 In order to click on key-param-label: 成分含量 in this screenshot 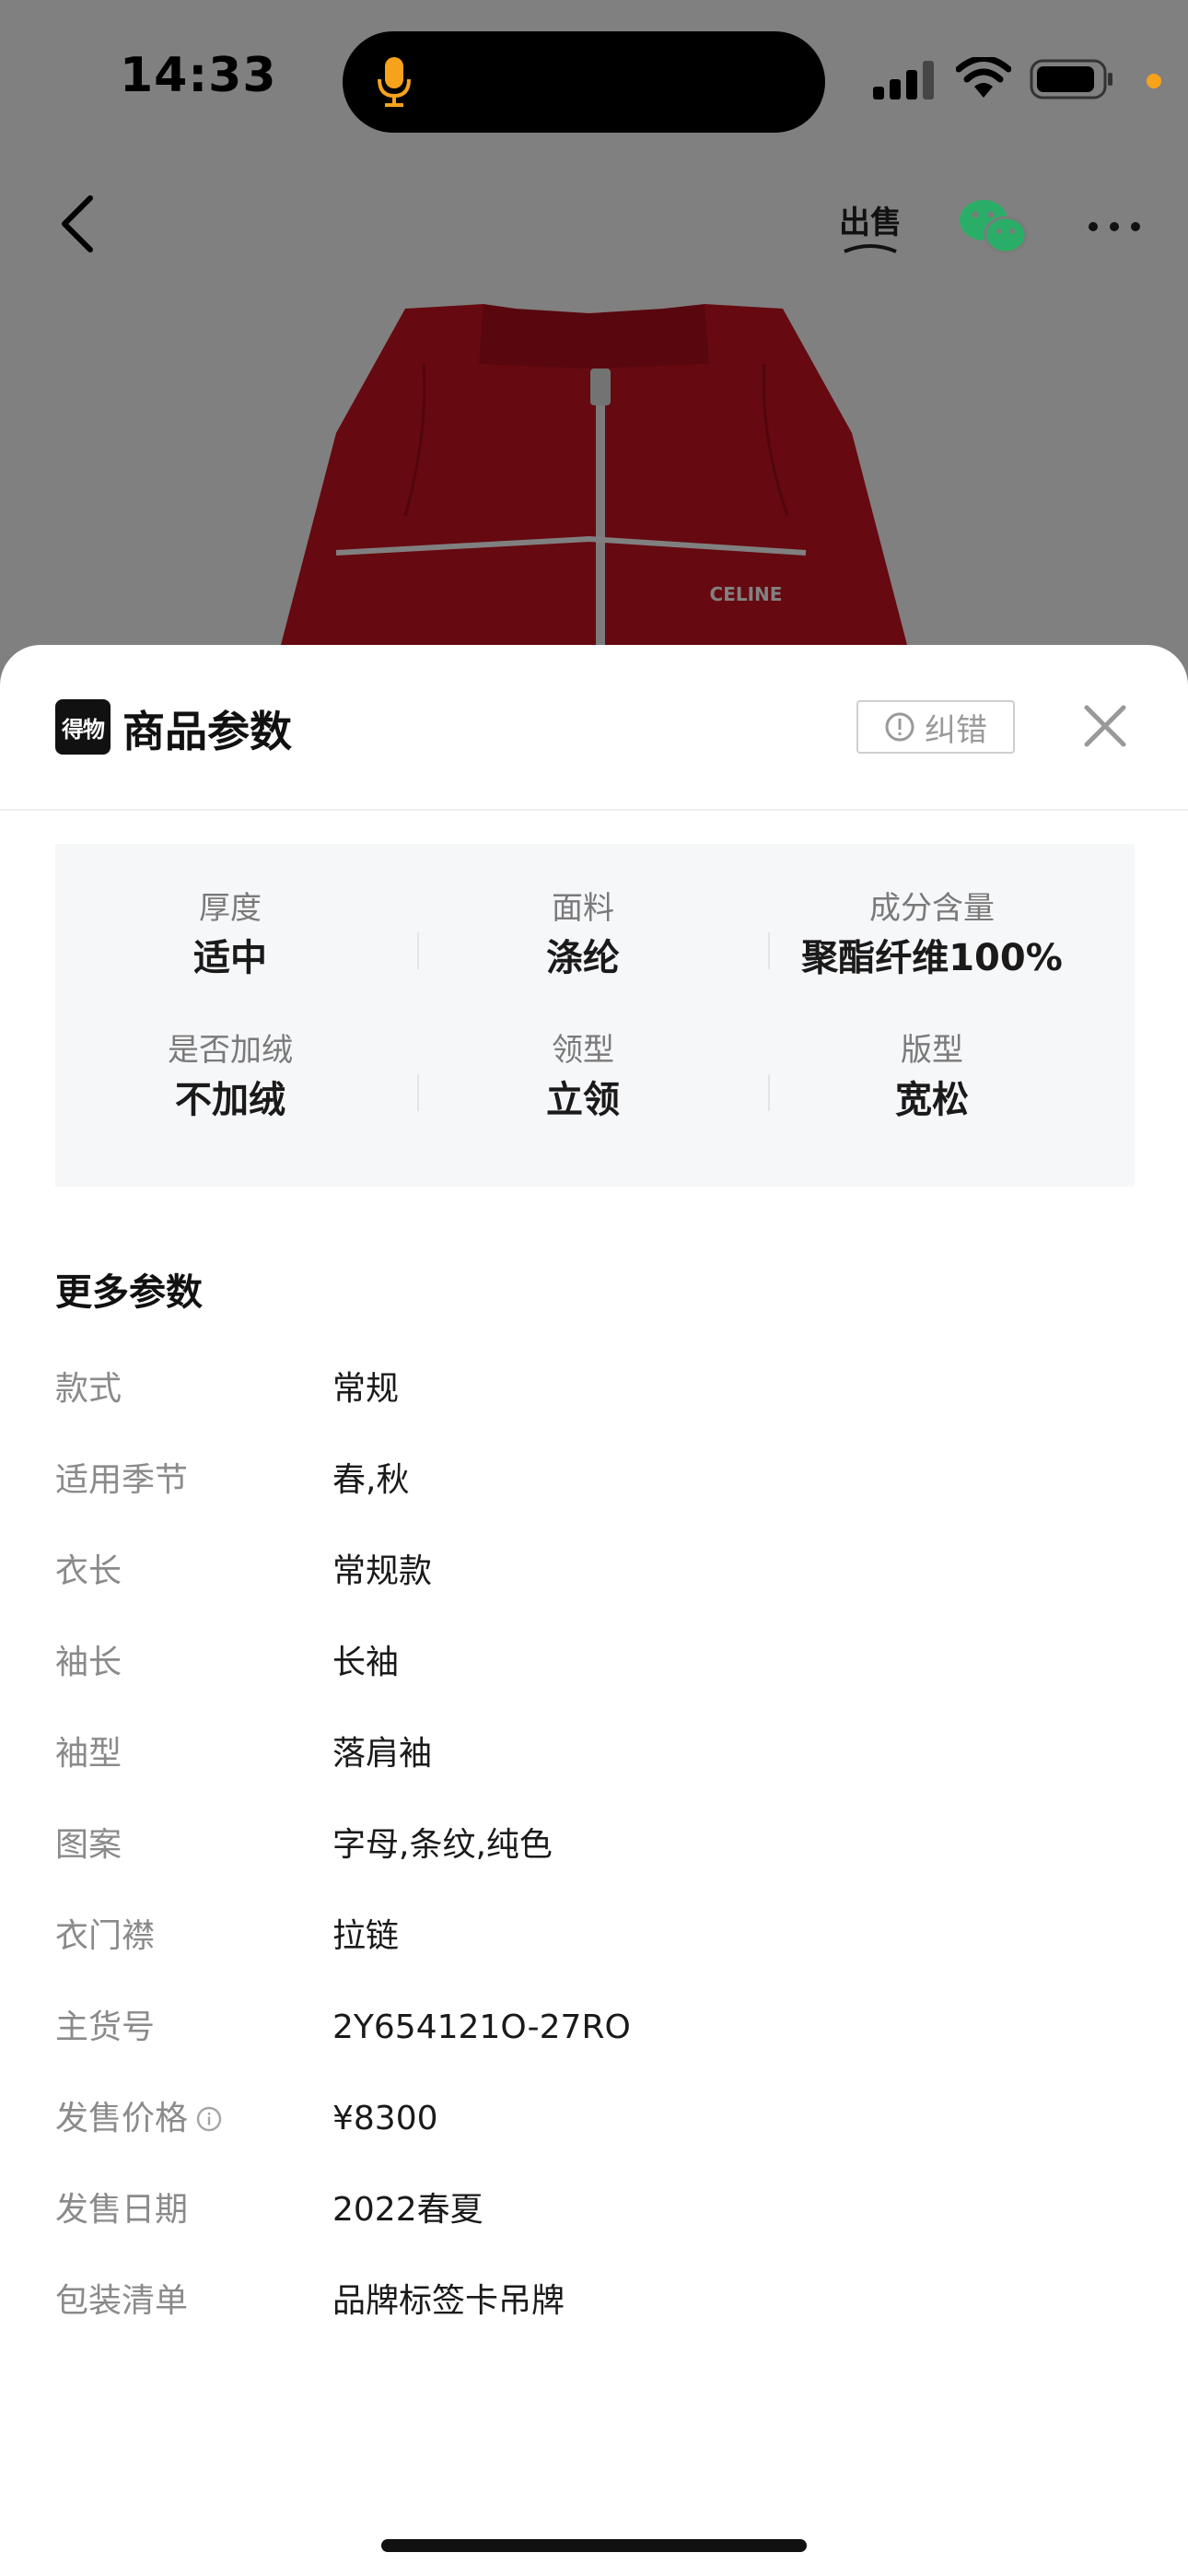, I will do `click(932, 908)`.